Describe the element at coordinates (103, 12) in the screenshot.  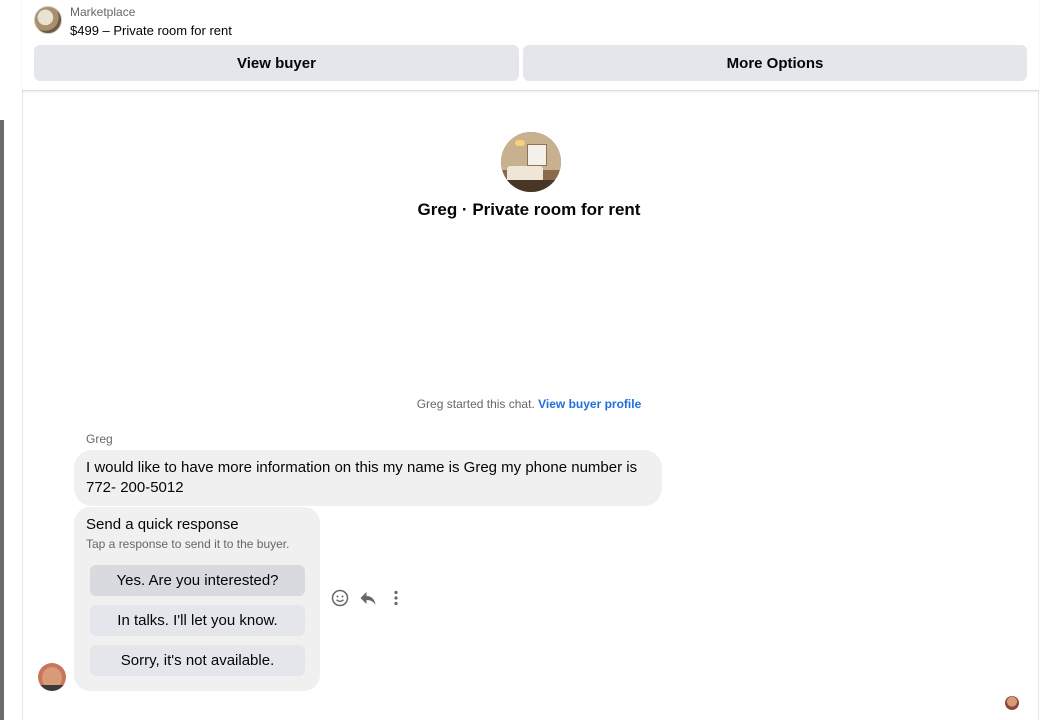
I see `marketplace-label: Marketplace` at that location.